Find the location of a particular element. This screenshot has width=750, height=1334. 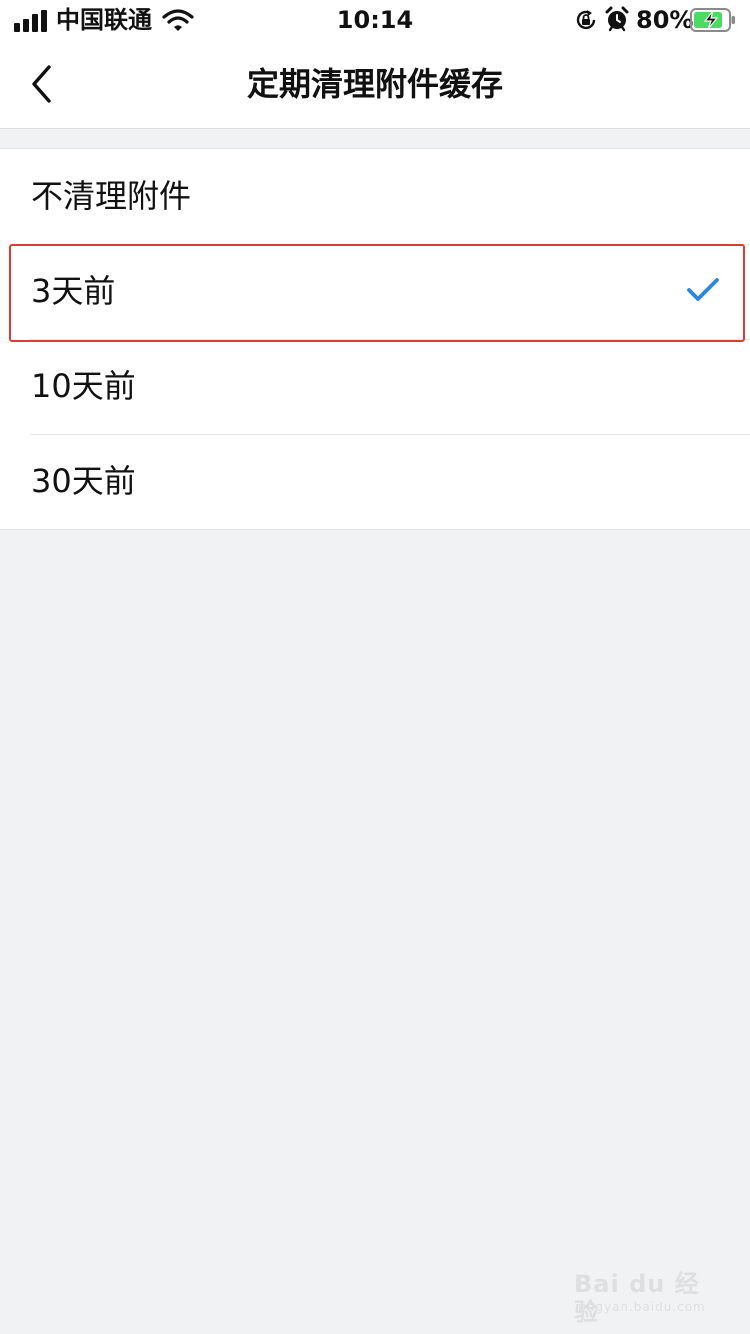

option-label: 10天前 is located at coordinates (83, 386).